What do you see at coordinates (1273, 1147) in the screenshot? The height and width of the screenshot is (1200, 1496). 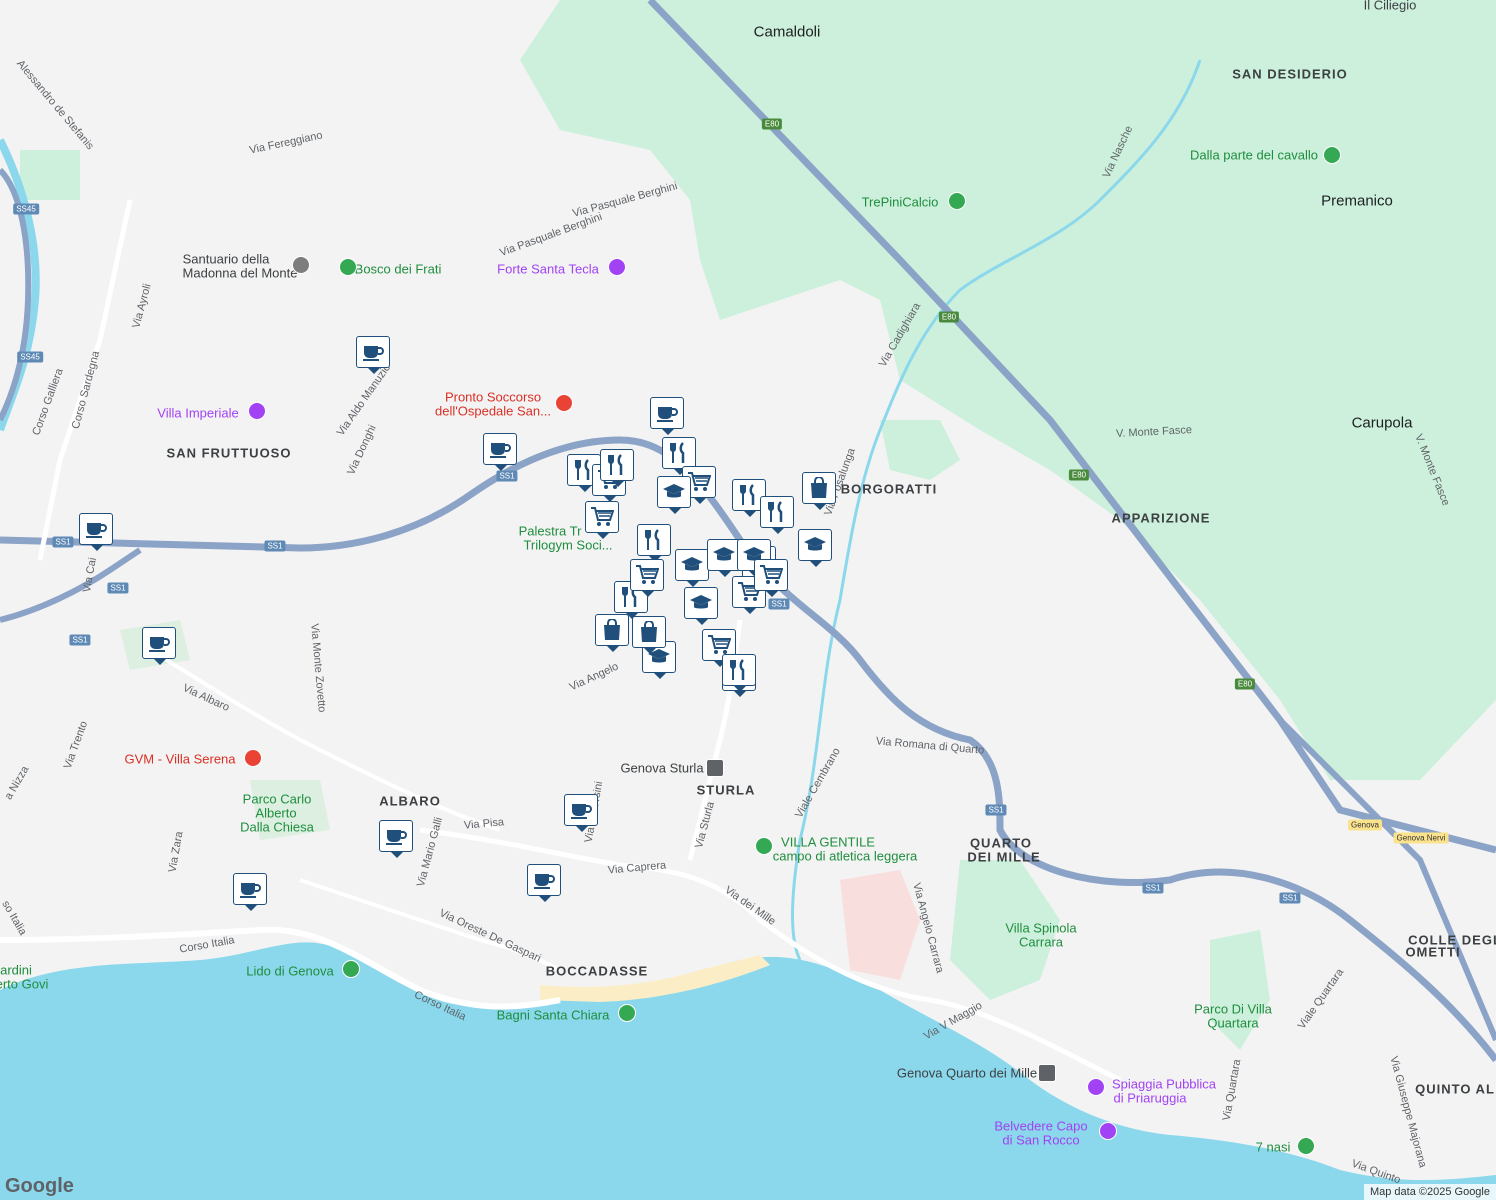 I see `label-7-nasi: 7 nasi` at bounding box center [1273, 1147].